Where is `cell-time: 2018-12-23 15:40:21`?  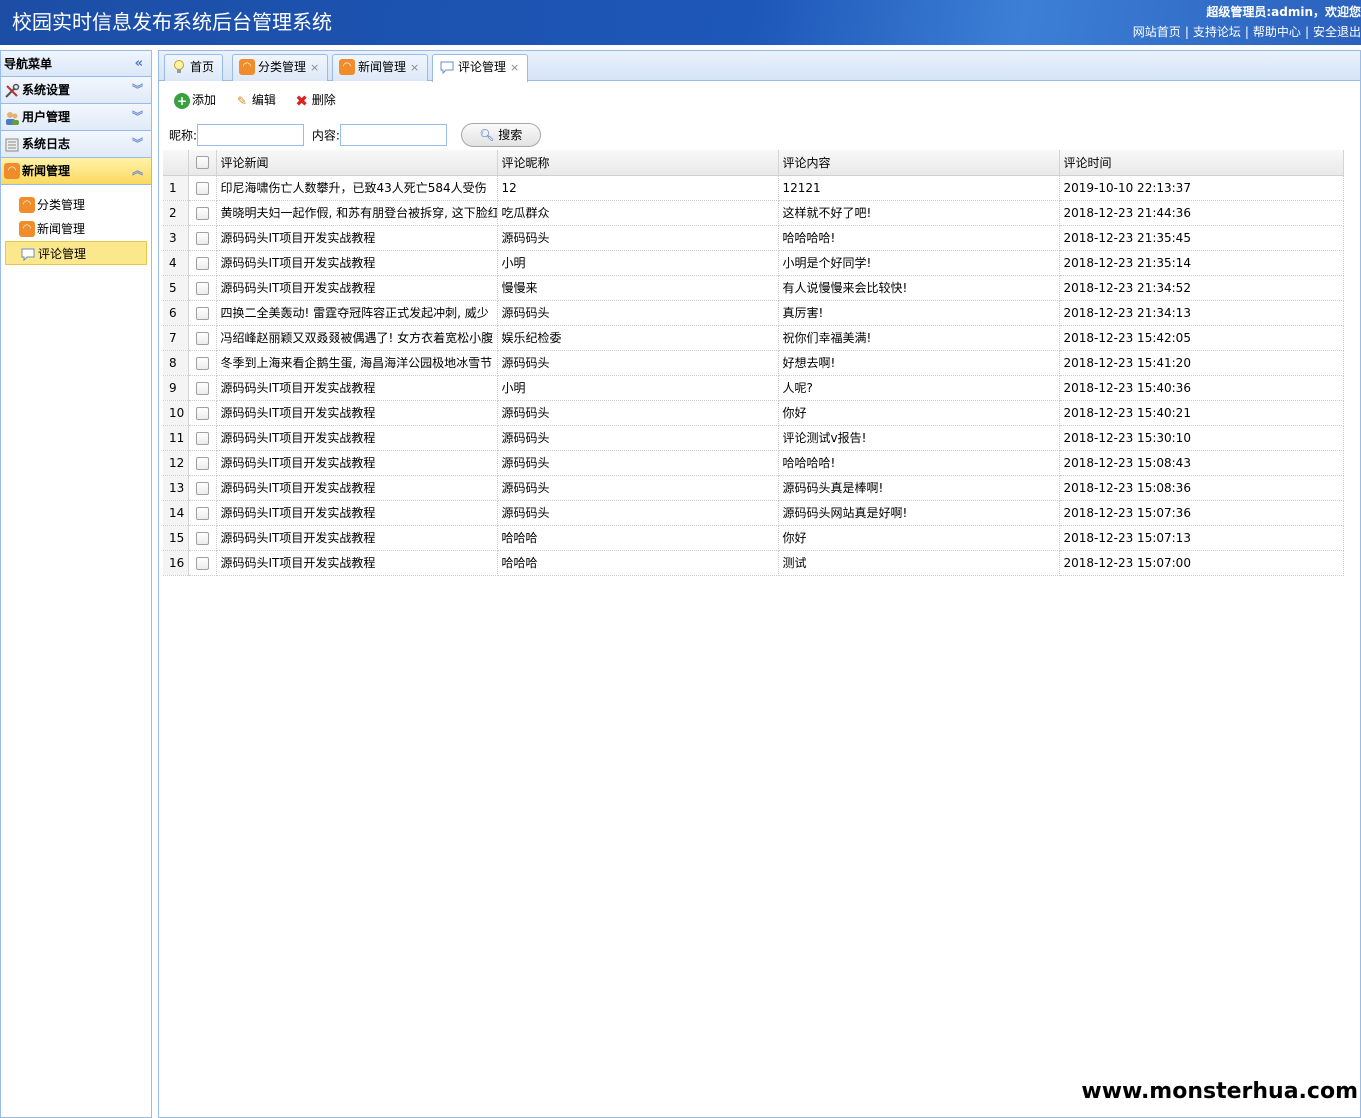
cell-time: 2018-12-23 15:40:21 is located at coordinates (1201, 413).